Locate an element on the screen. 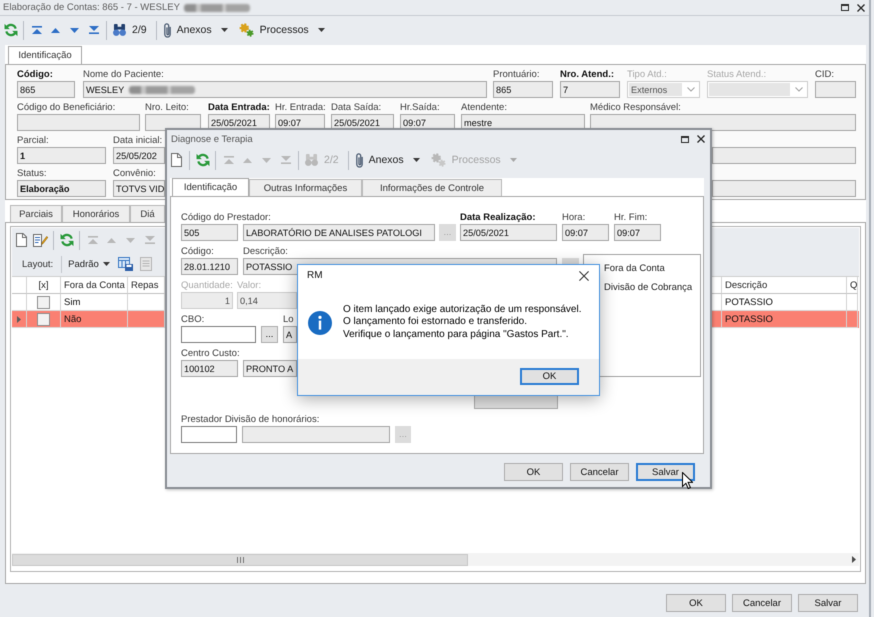 Image resolution: width=874 pixels, height=617 pixels. dialog-title: RM is located at coordinates (315, 275).